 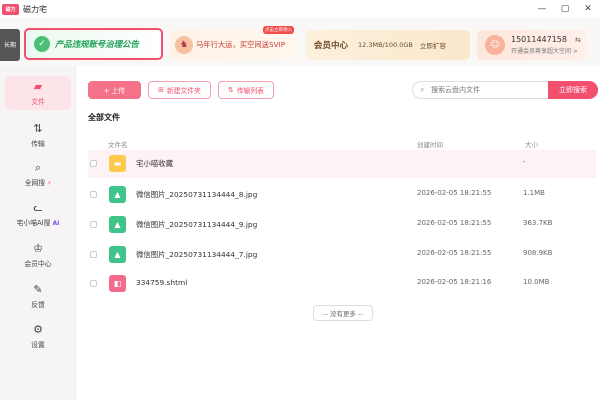 What do you see at coordinates (161, 282) in the screenshot?
I see `file-name: 334759.shtml` at bounding box center [161, 282].